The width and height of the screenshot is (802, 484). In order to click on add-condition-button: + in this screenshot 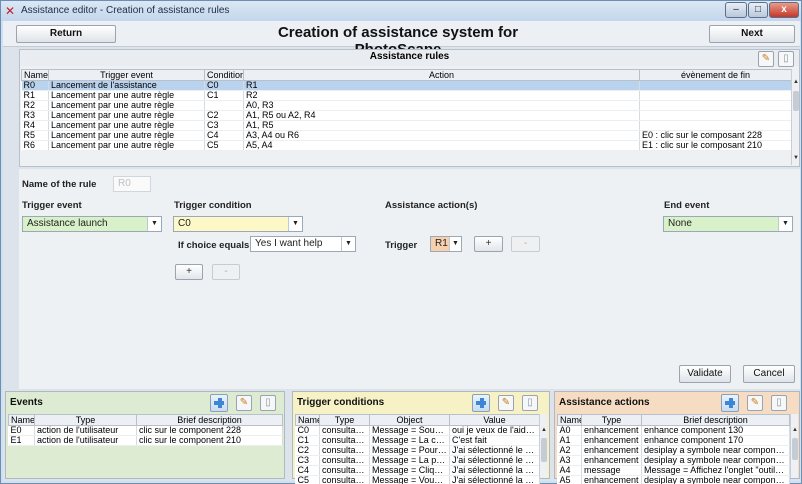, I will do `click(189, 272)`.